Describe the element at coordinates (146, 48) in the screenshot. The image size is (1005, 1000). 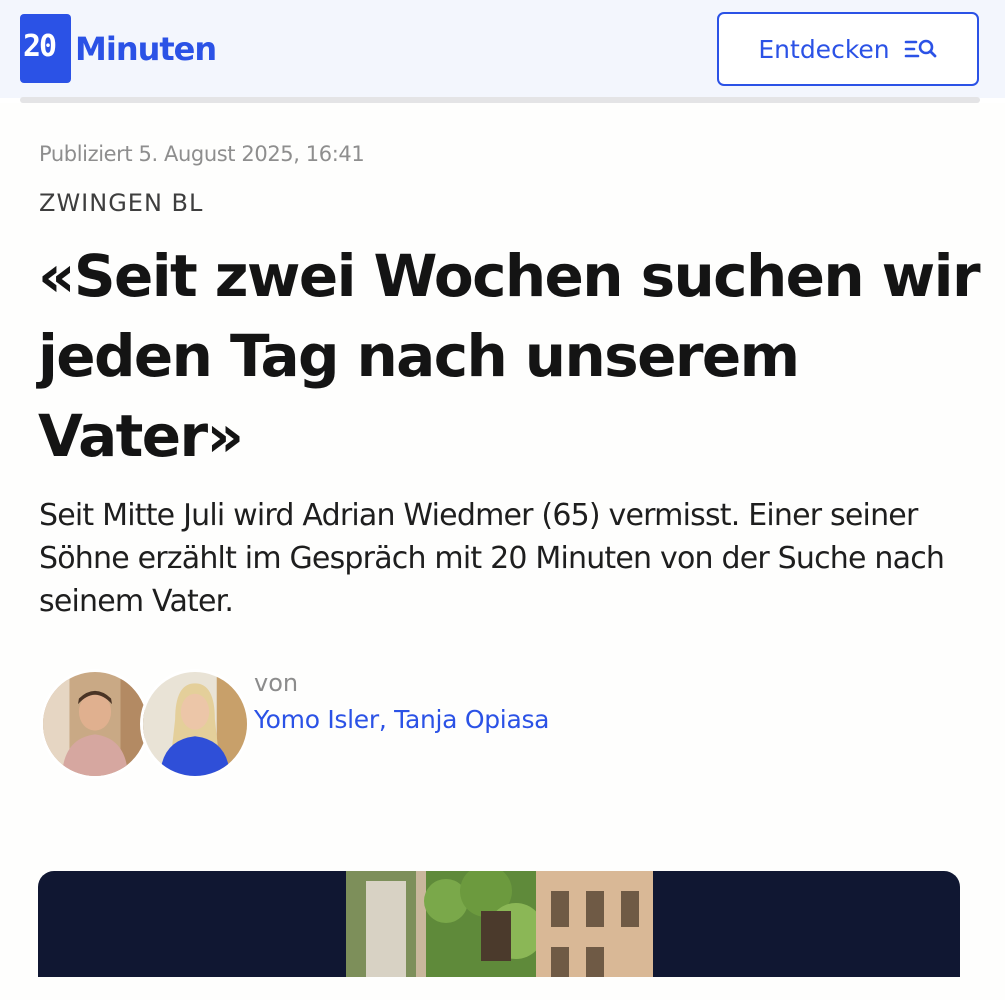
I see `logo-wordmark: Minuten` at that location.